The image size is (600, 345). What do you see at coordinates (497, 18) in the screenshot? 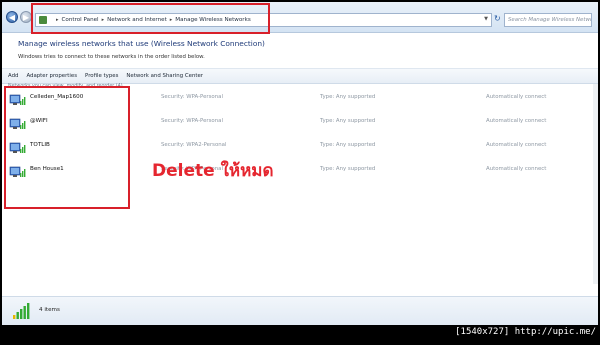
I see `refresh-icon: ↻` at bounding box center [497, 18].